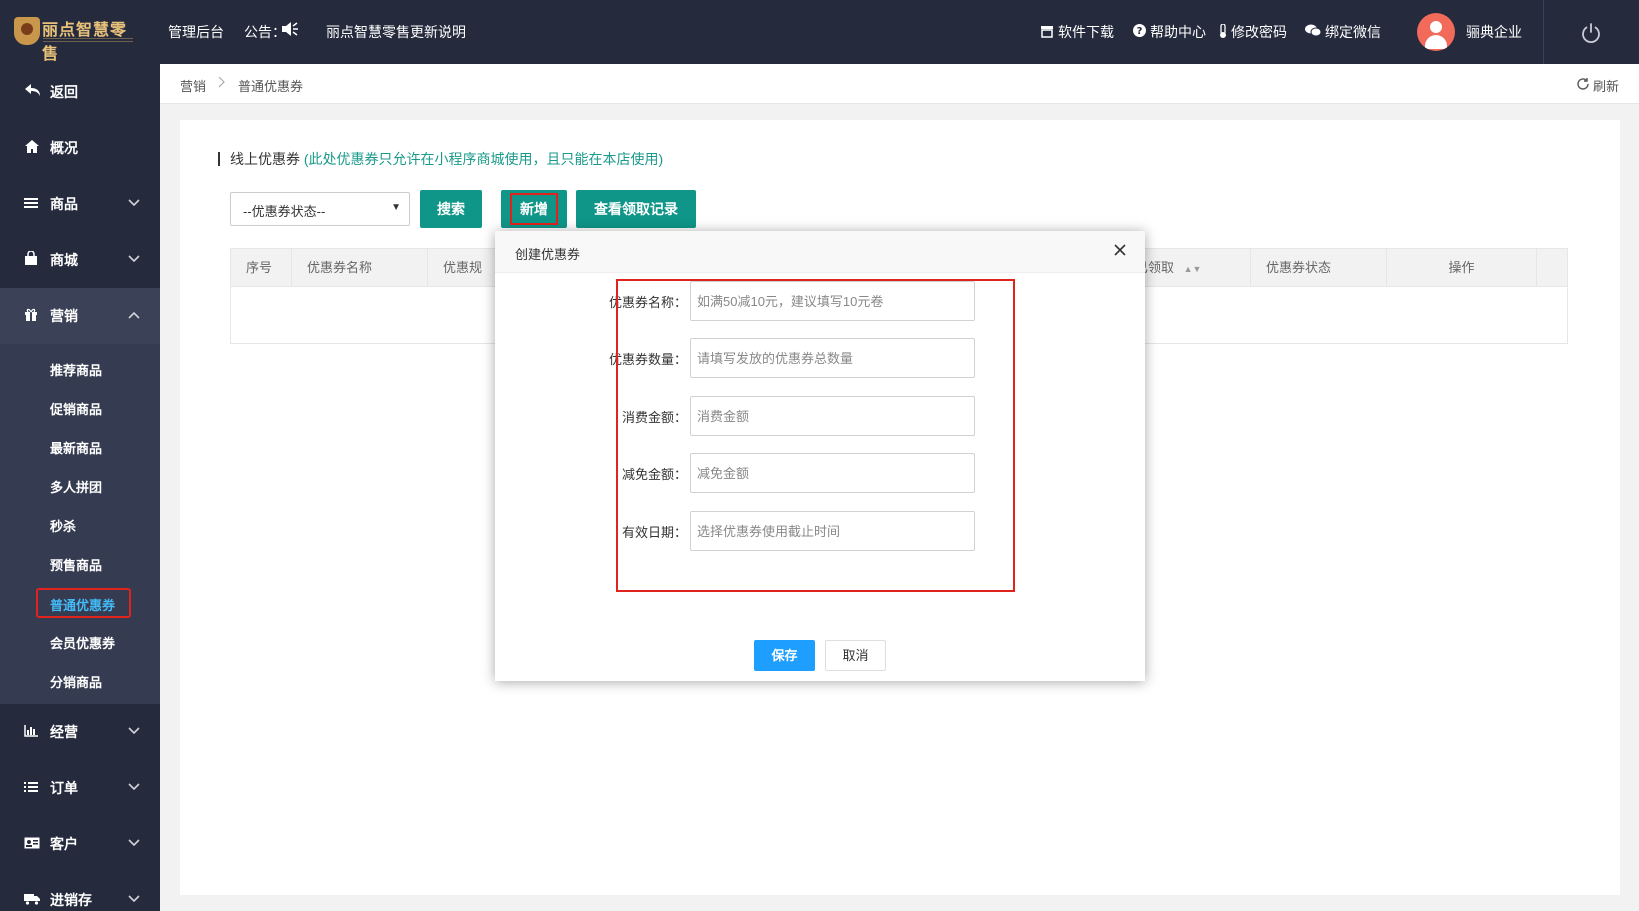 The image size is (1639, 911). I want to click on add-button: 新增, so click(534, 209).